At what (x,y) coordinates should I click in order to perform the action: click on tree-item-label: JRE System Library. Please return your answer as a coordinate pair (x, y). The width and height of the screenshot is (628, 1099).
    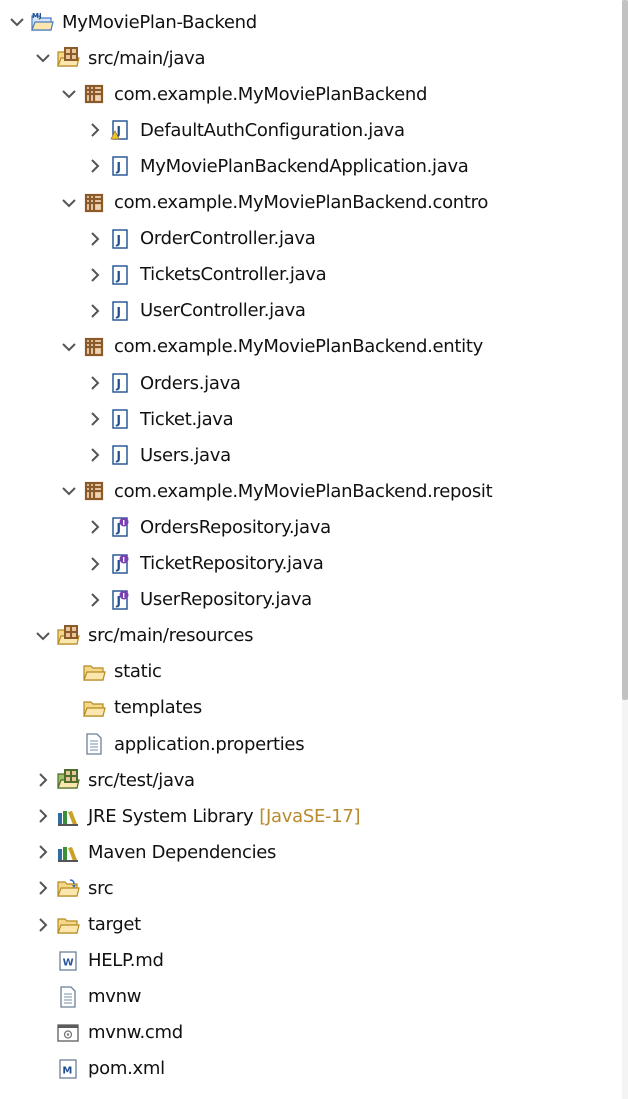
    Looking at the image, I should click on (171, 816).